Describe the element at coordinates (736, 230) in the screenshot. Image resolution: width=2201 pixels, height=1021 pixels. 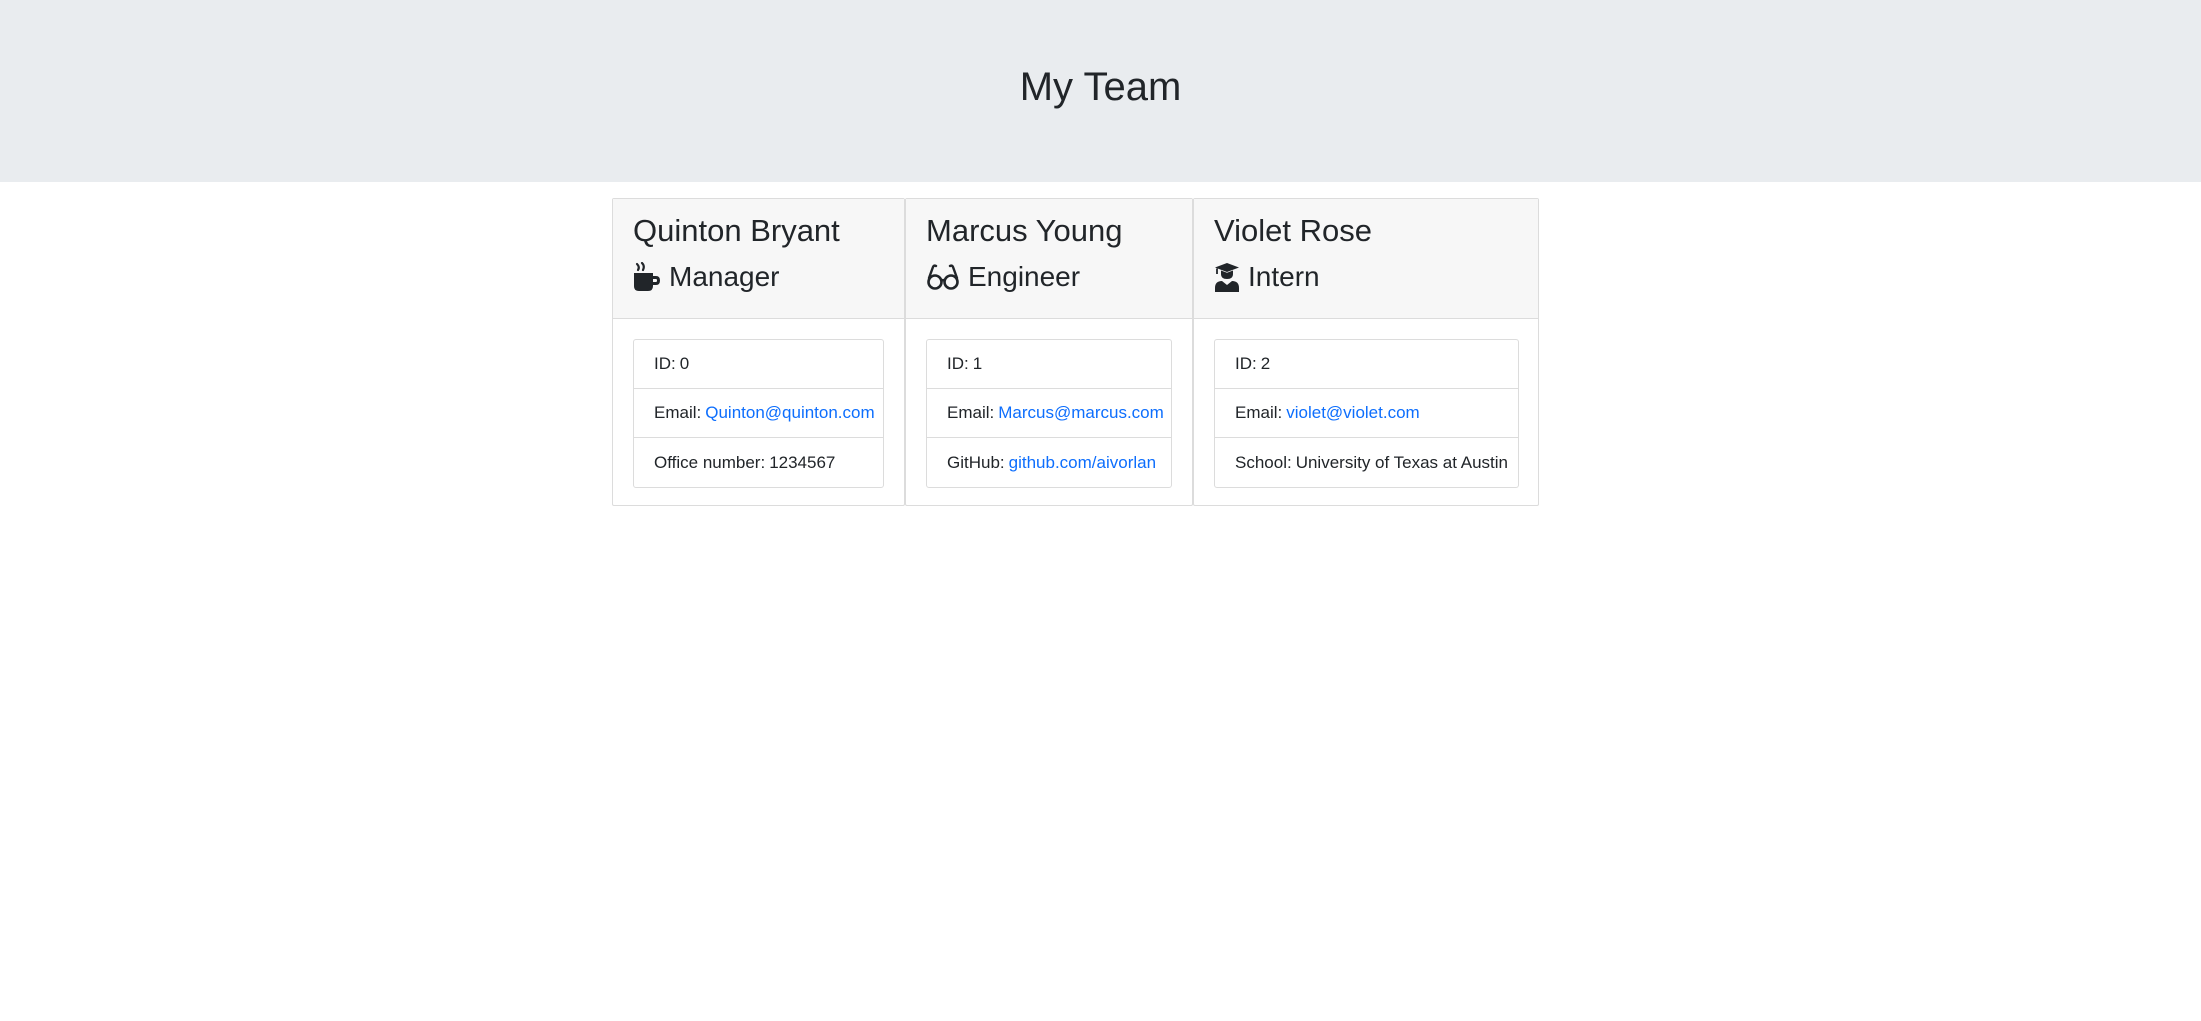
I see `employee-name: Quinton Bryant` at that location.